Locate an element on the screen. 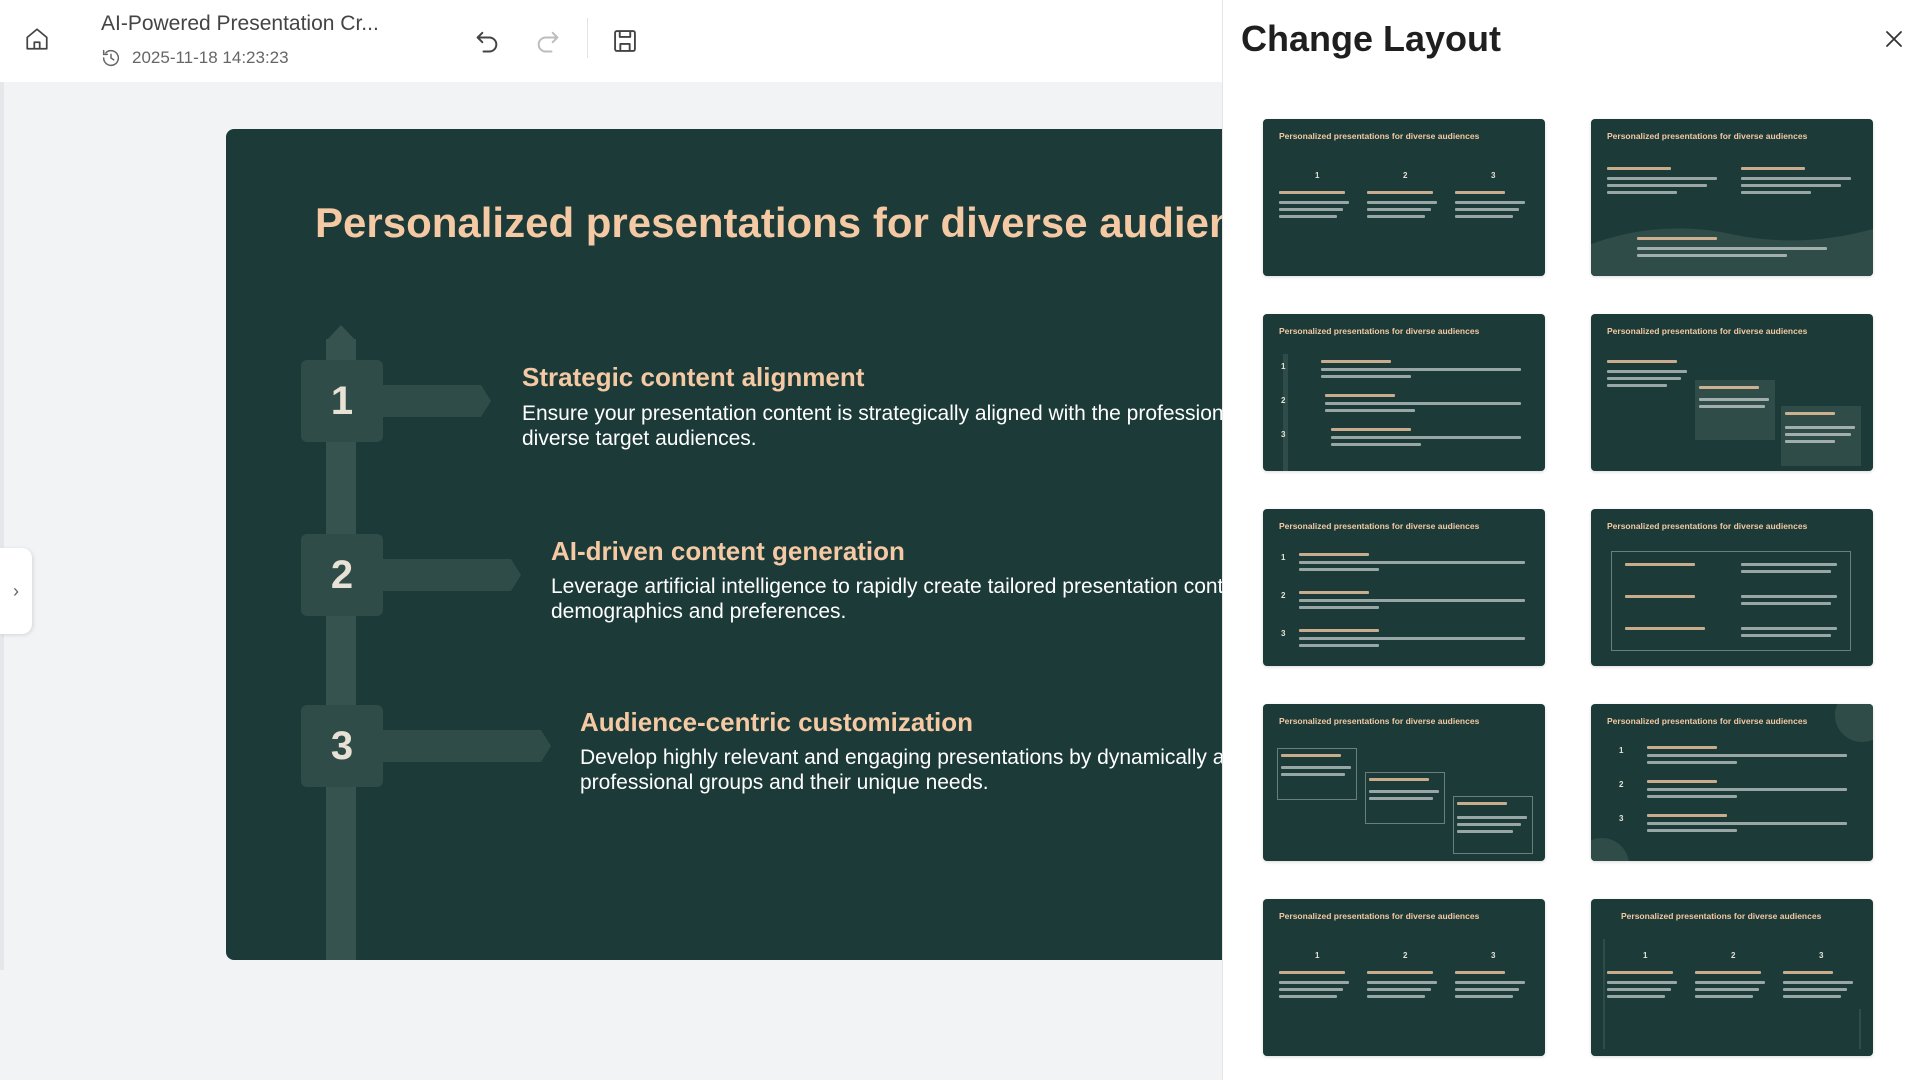  save-icon is located at coordinates (625, 41).